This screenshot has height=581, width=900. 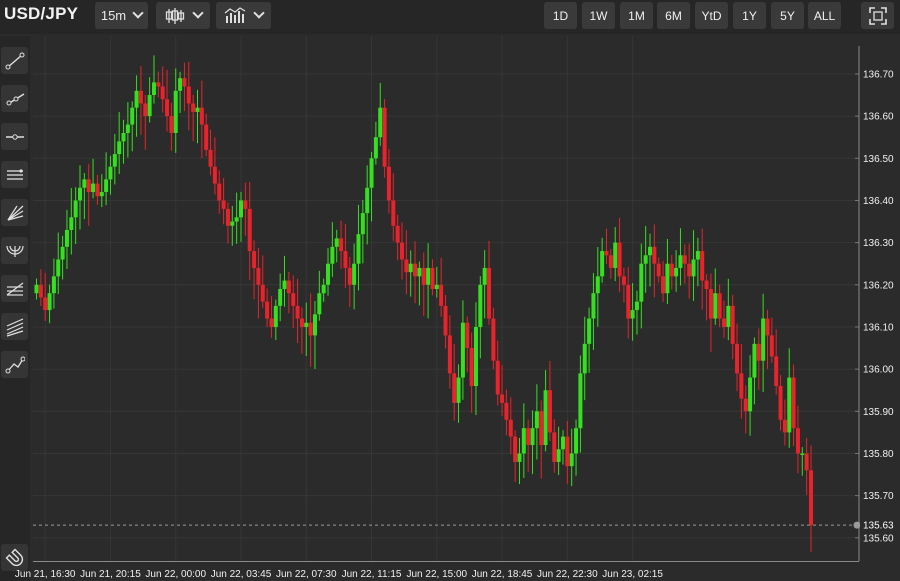 I want to click on x-tick-label: Jun 22, 00:00, so click(x=175, y=574).